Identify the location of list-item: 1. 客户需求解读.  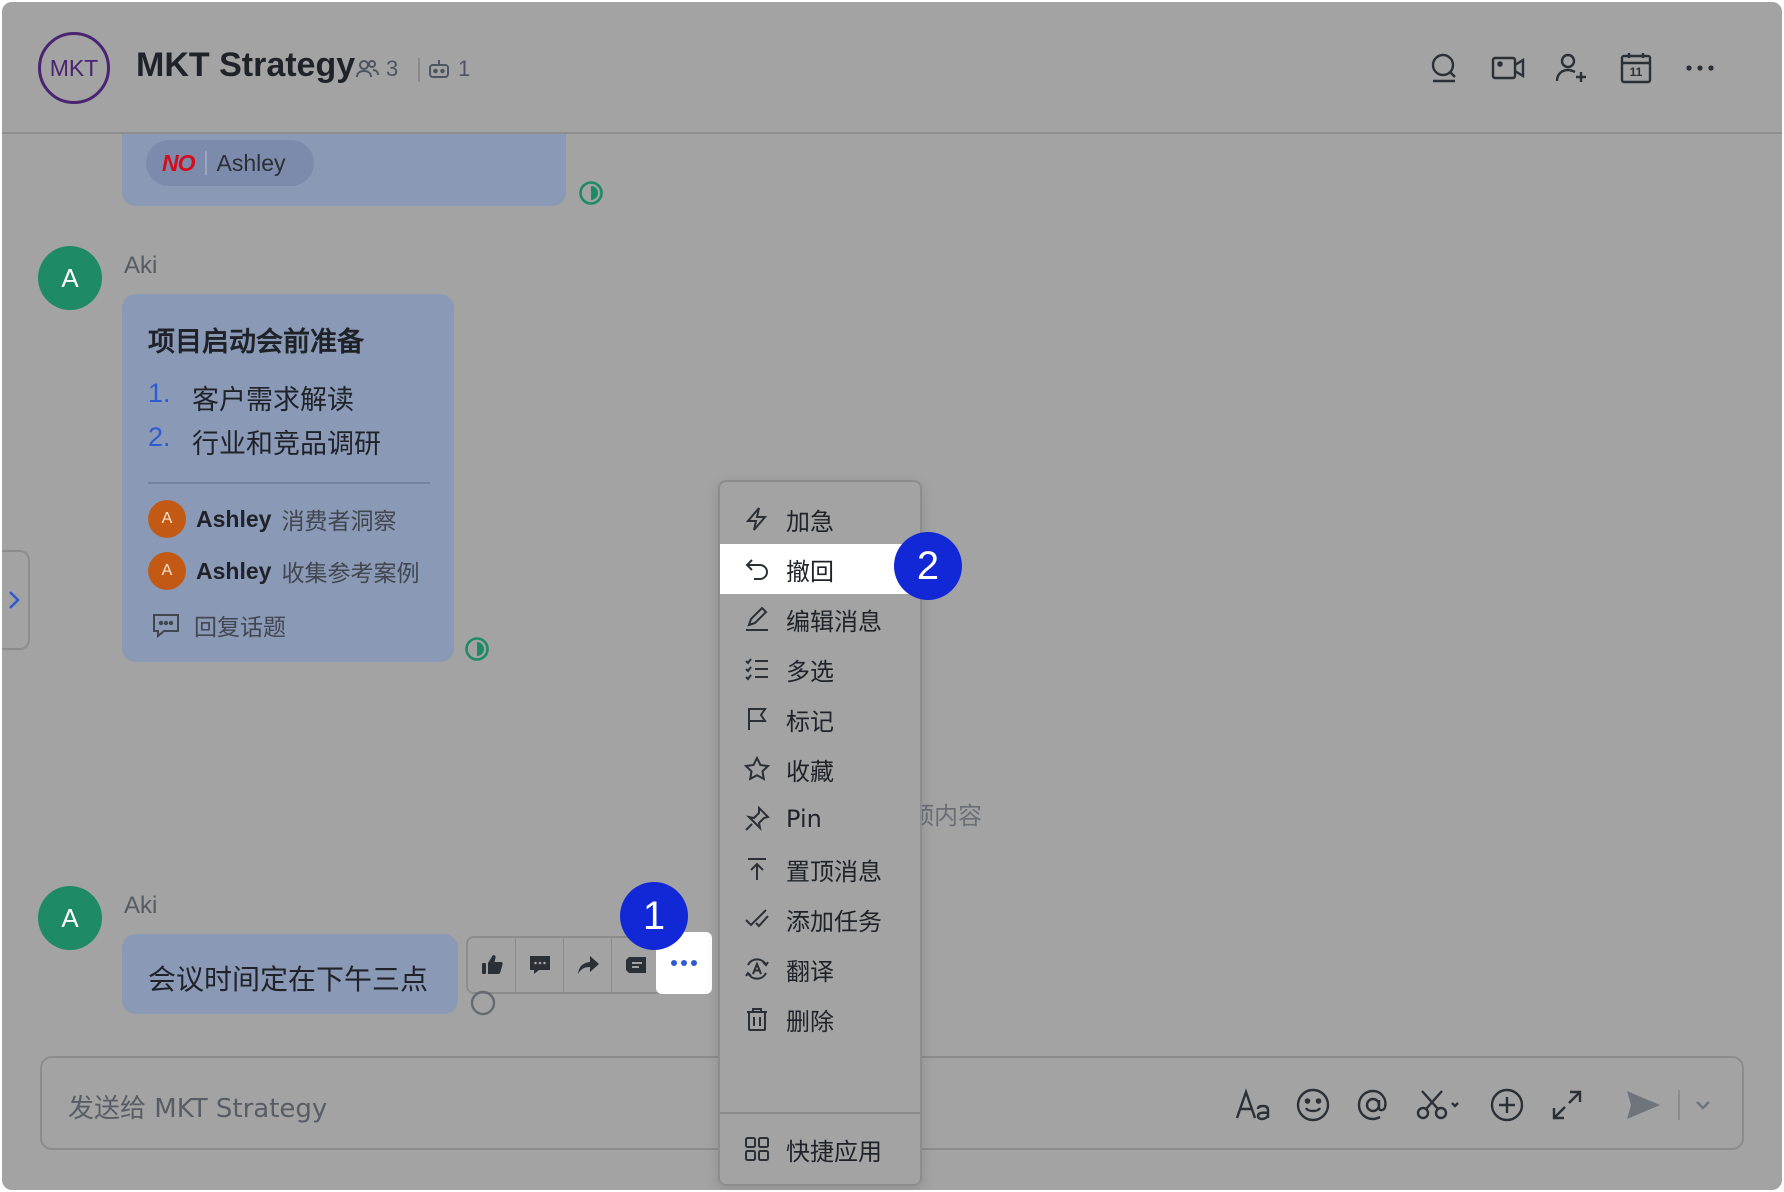
(251, 397).